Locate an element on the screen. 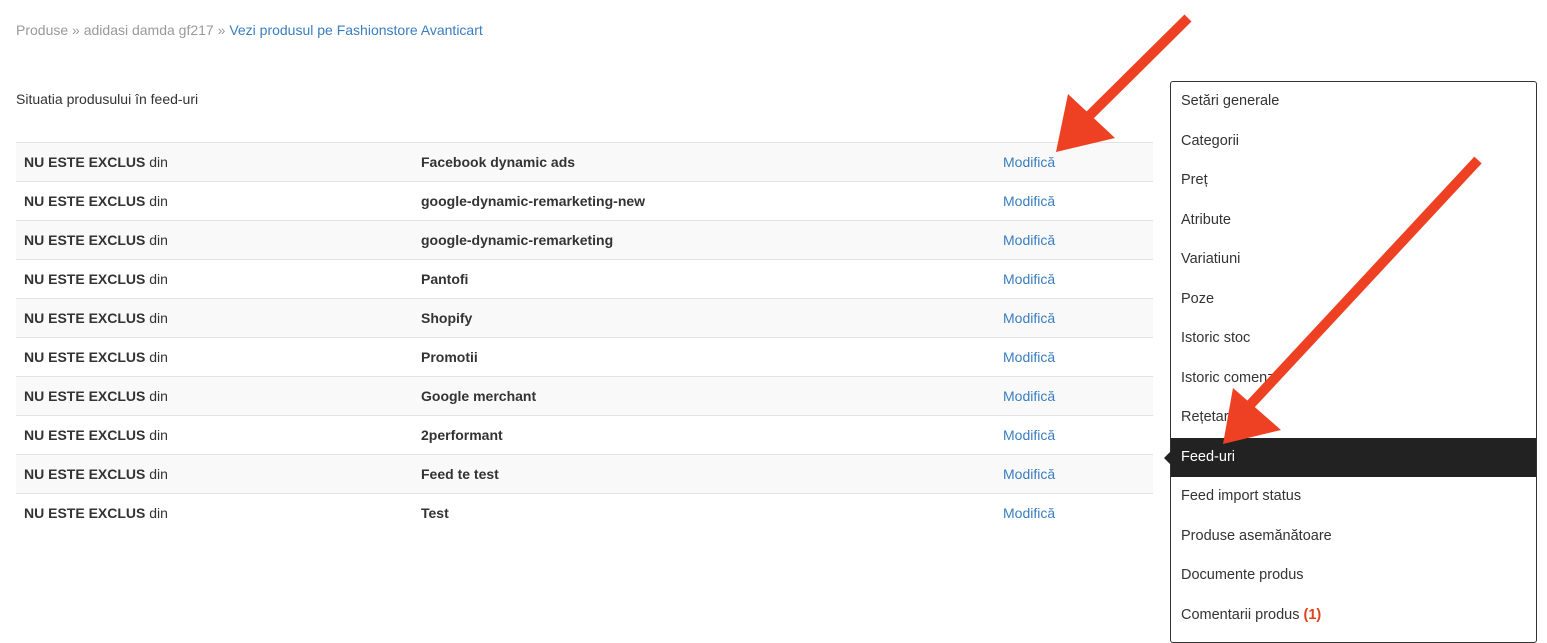 The image size is (1547, 643). sidebar-item-setari-generale: Setări generale is located at coordinates (1353, 102).